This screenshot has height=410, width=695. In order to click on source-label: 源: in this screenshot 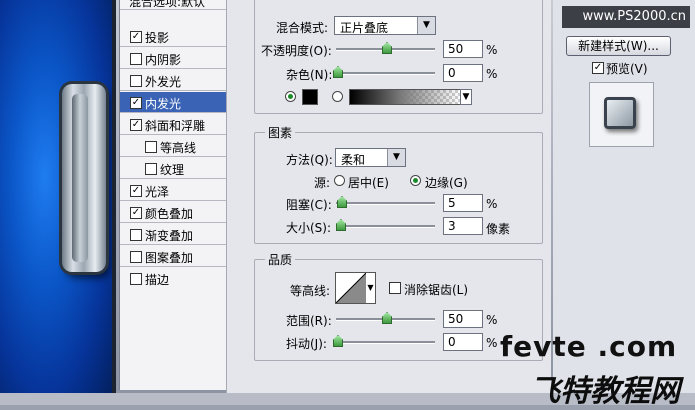, I will do `click(322, 183)`.